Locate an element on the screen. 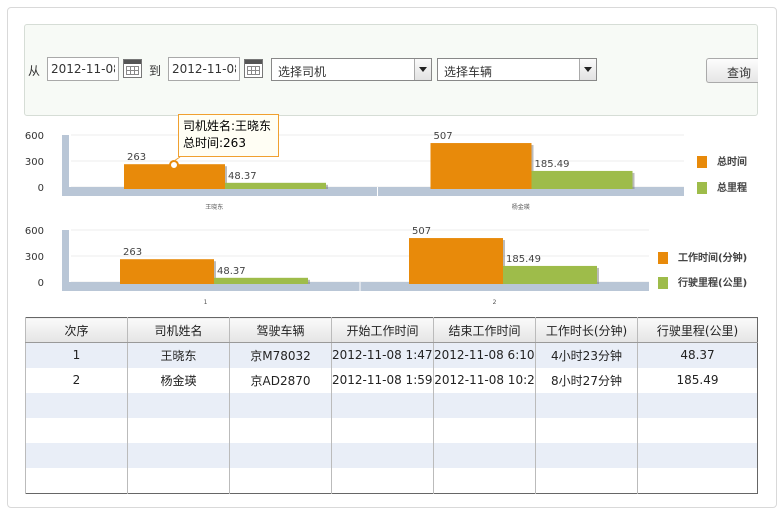  legend-label: 总时间 is located at coordinates (732, 162).